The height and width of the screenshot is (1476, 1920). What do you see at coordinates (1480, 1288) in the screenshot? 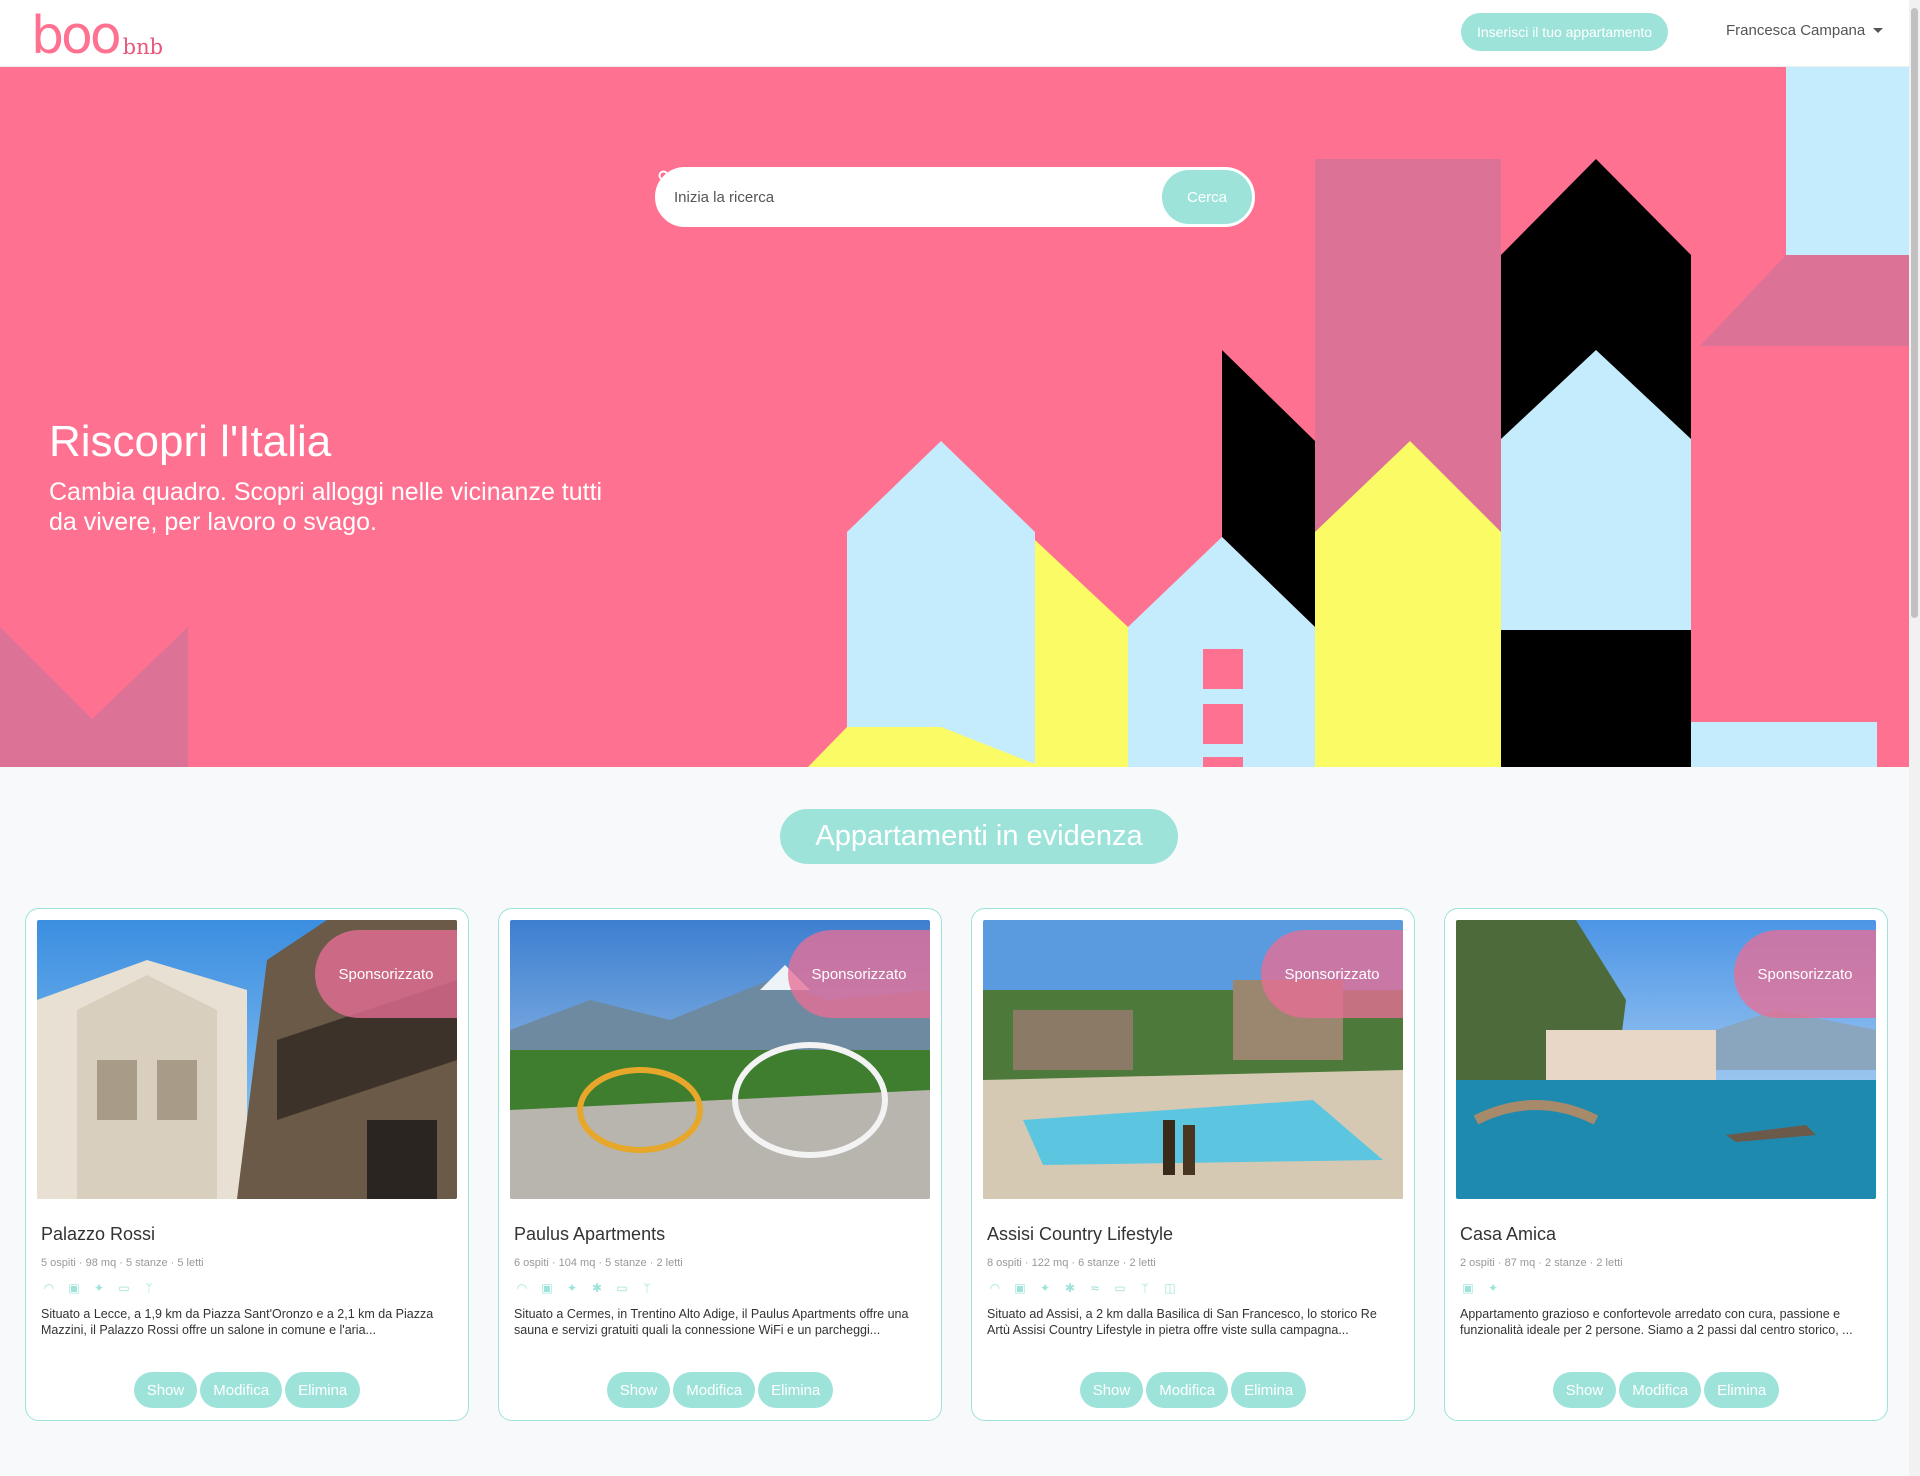
I see `amenities-list: ▣ ✦` at bounding box center [1480, 1288].